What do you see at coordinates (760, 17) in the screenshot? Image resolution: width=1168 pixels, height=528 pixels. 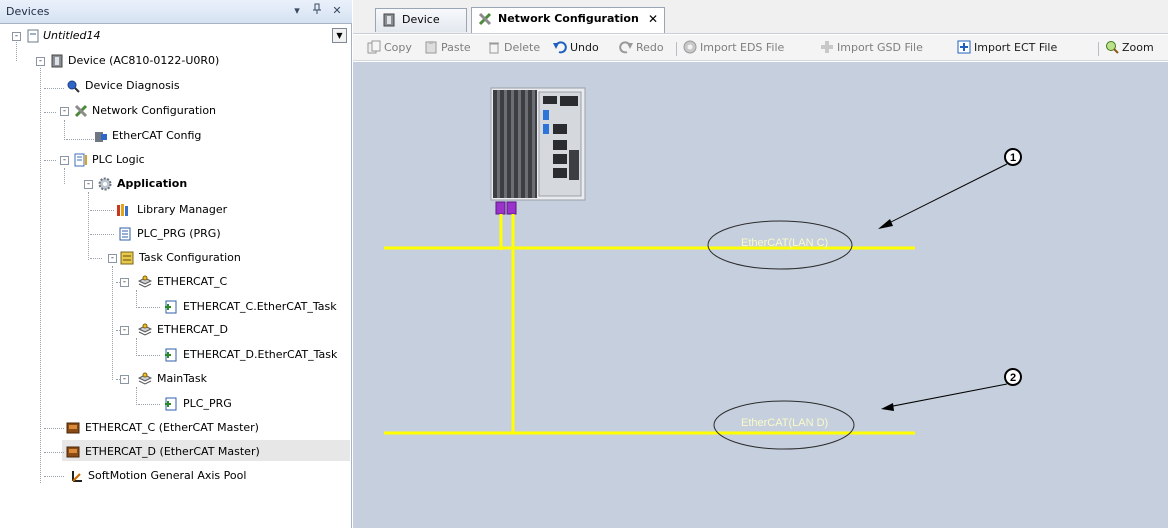 I see `editor-tabstrip: Device Network Configuration ✕` at bounding box center [760, 17].